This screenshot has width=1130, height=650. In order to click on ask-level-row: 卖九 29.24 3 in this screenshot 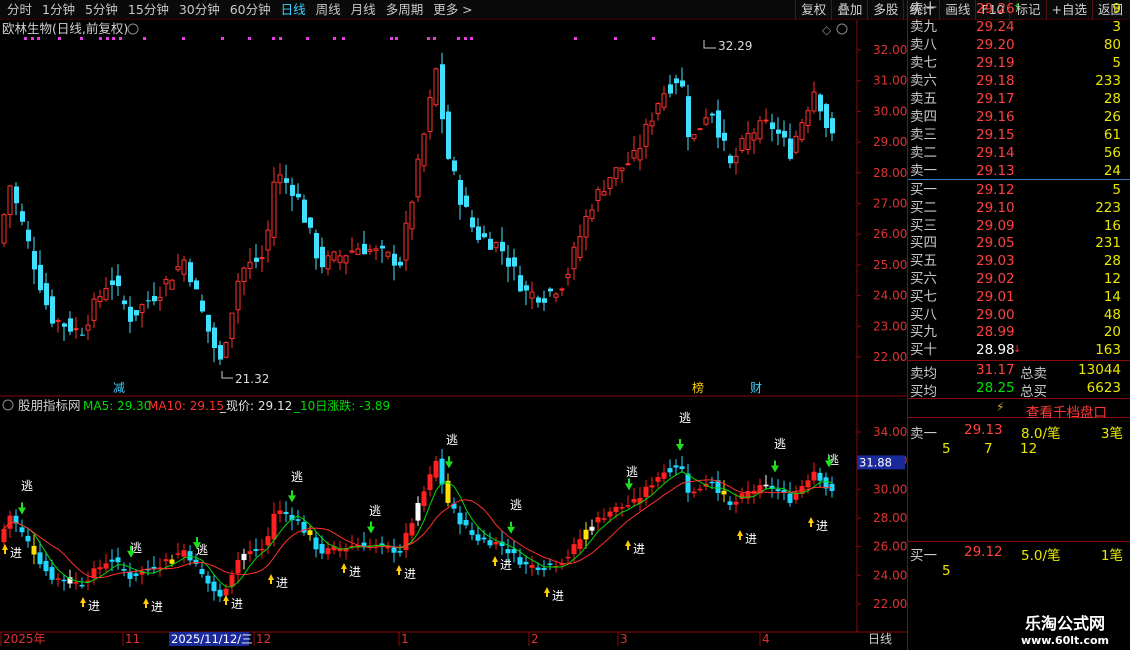, I will do `click(1019, 27)`.